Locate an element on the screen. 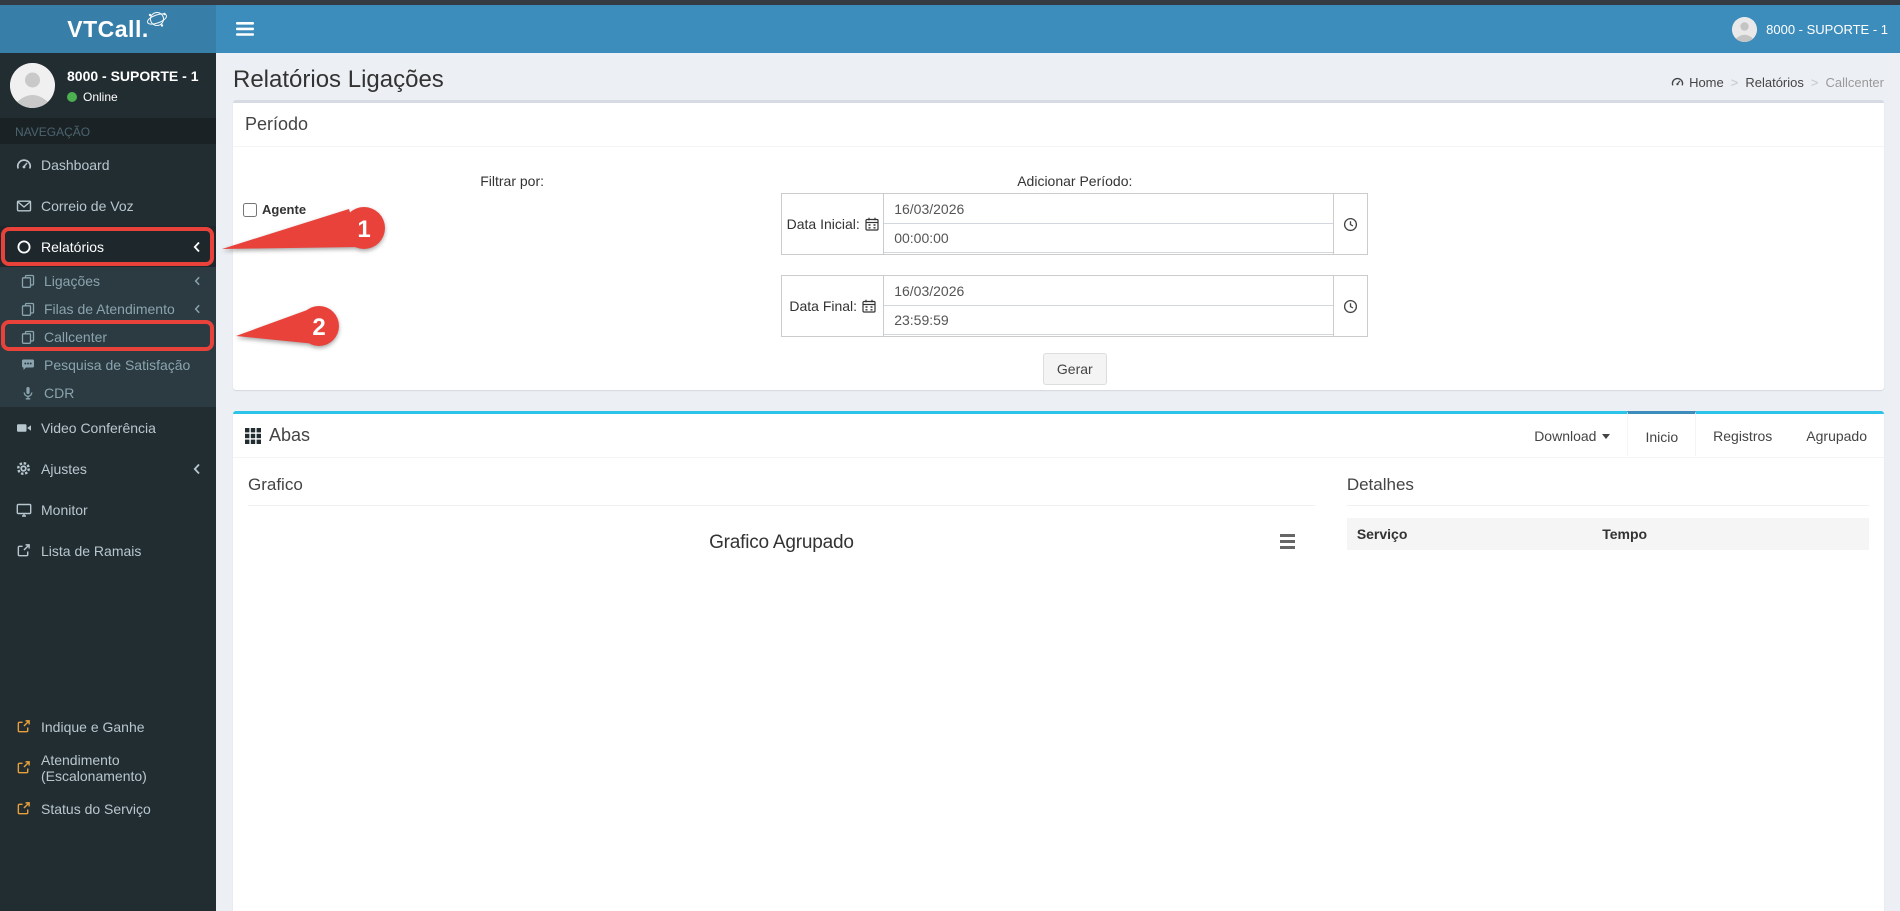 This screenshot has width=1900, height=911. filter-by-label: Filtrar por: is located at coordinates (512, 181).